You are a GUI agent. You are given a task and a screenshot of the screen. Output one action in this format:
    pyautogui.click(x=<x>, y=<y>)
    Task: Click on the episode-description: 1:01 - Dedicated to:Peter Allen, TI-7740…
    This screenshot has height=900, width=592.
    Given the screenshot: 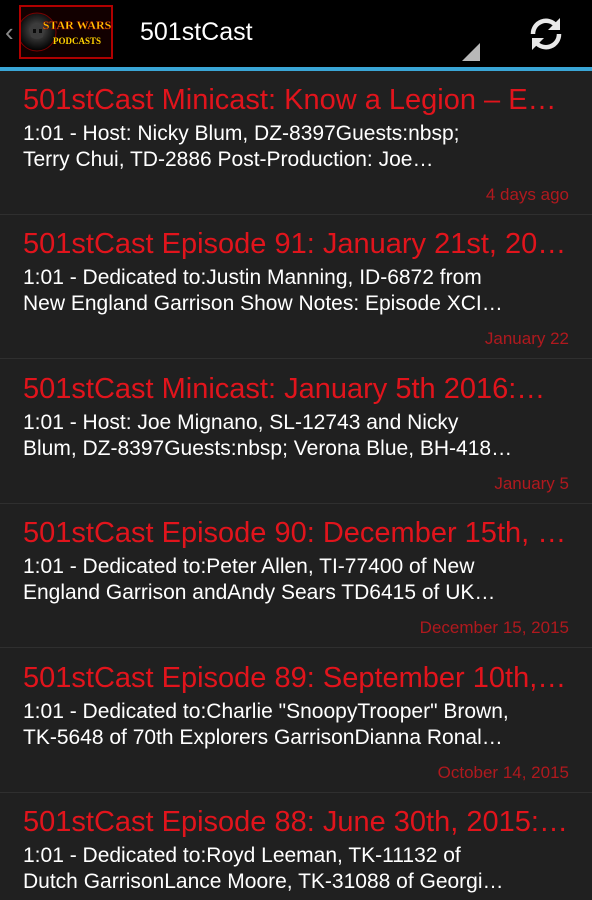 What is the action you would take?
    pyautogui.click(x=293, y=580)
    